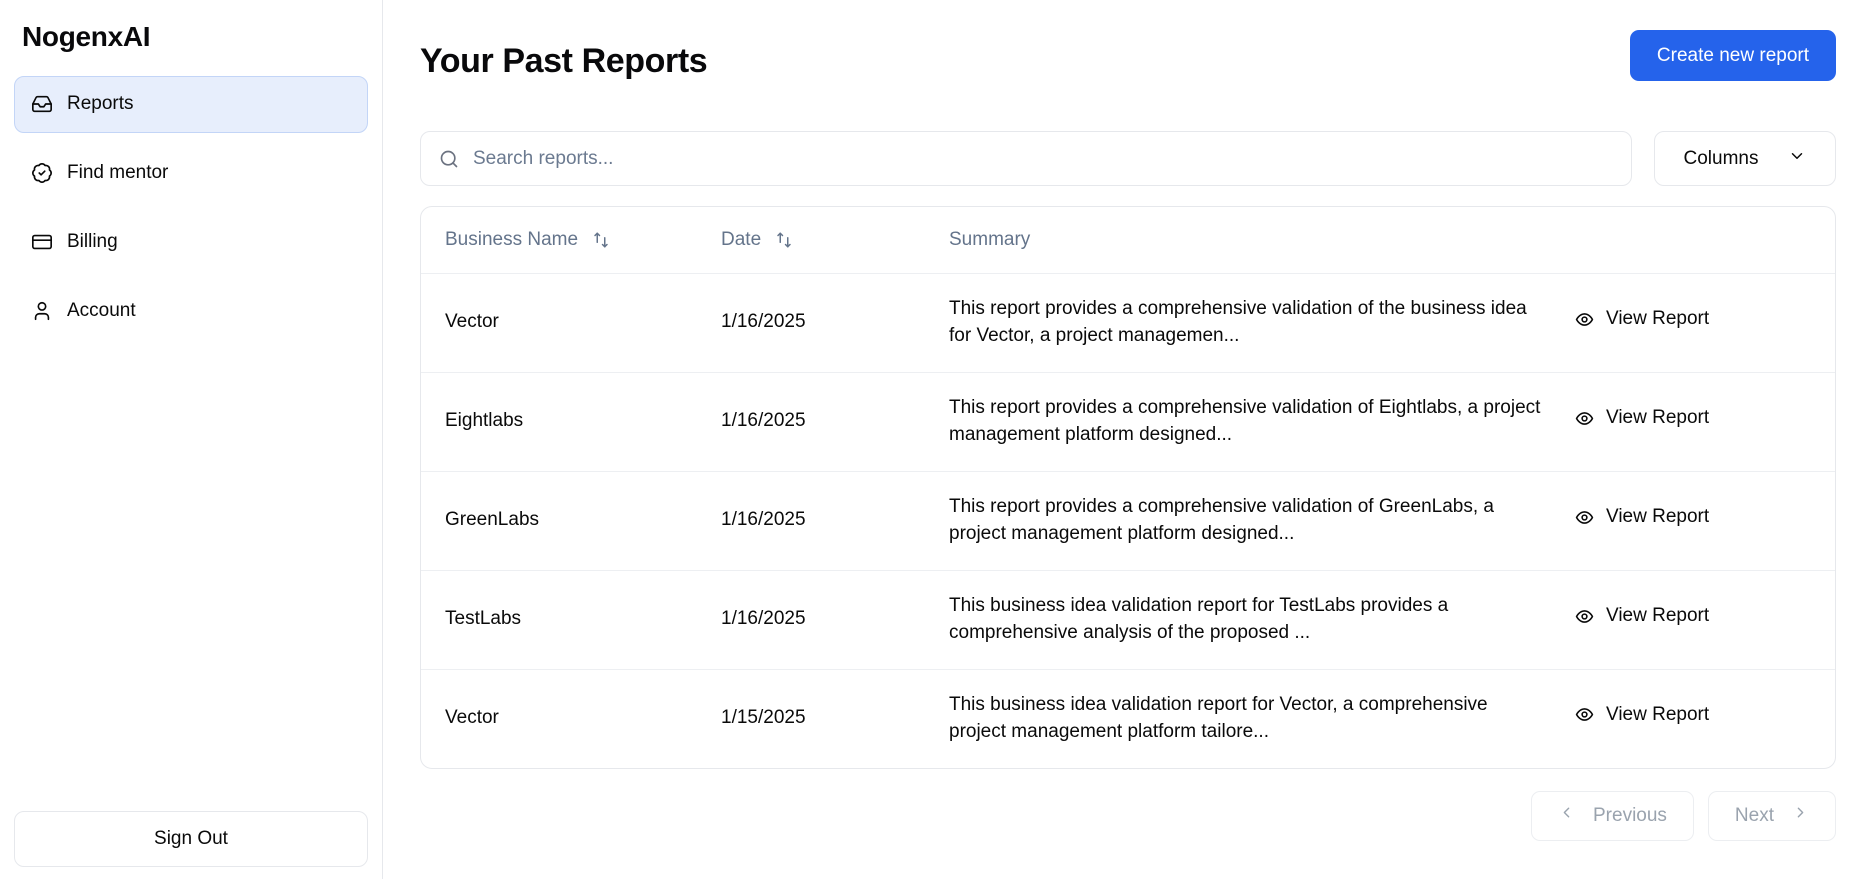 The width and height of the screenshot is (1876, 879). Describe the element at coordinates (1797, 159) in the screenshot. I see `chevron-down-icon` at that location.